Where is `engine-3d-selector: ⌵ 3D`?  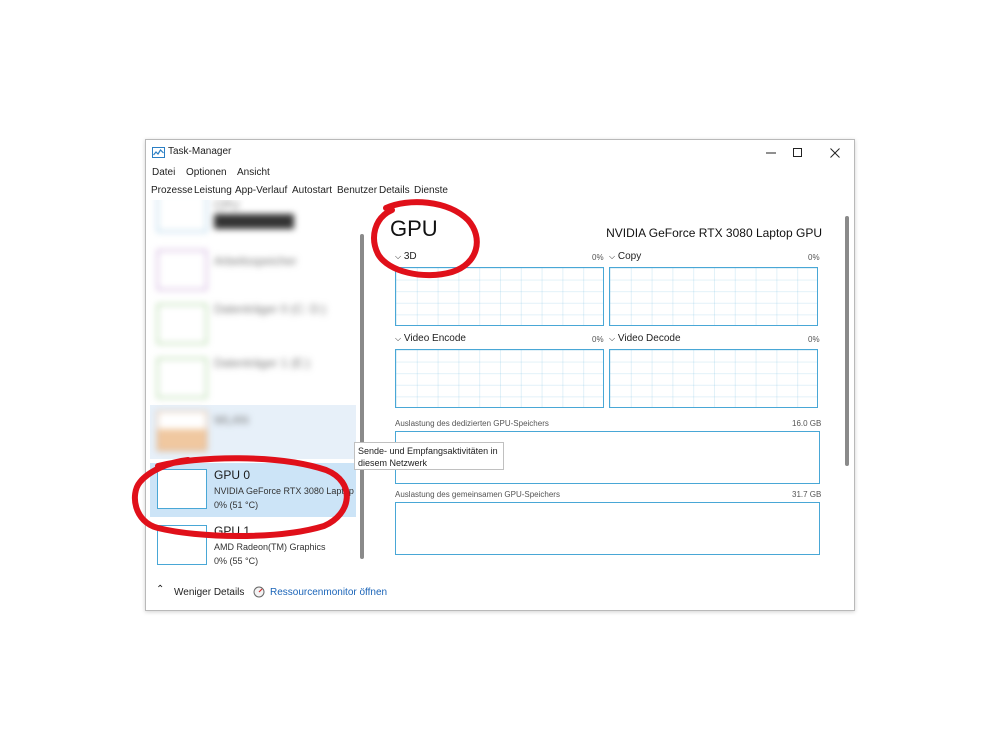
engine-3d-selector: ⌵ 3D is located at coordinates (406, 256).